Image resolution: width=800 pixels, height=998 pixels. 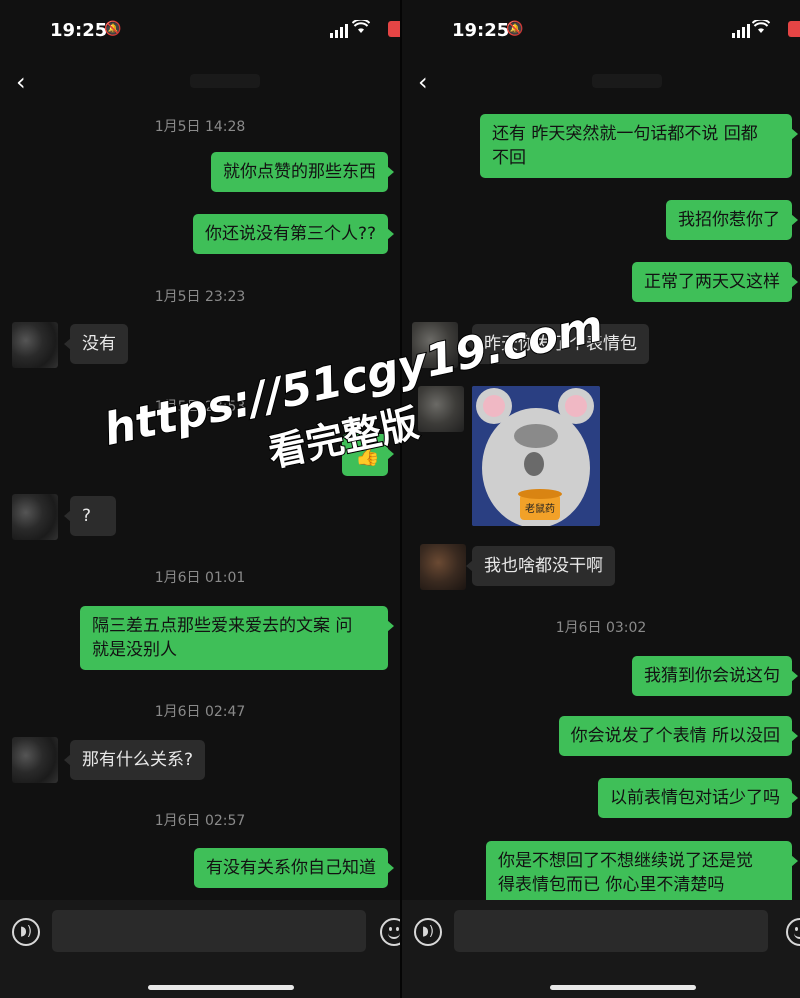 I want to click on outgoing-message: 我猜到你会说这句, so click(x=715, y=676).